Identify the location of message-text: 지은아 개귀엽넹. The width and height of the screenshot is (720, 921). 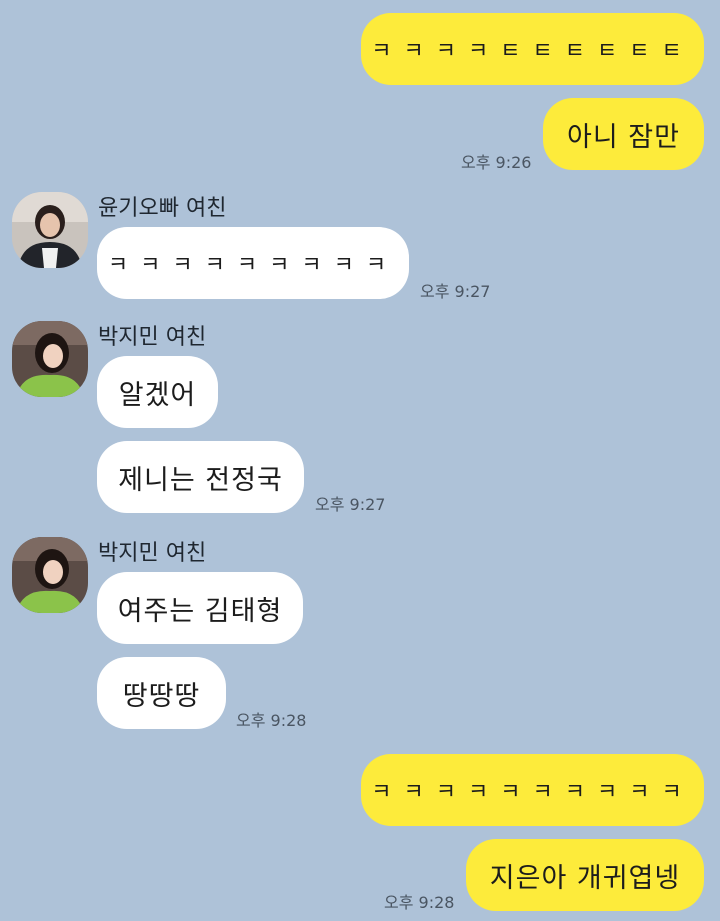
(585, 878).